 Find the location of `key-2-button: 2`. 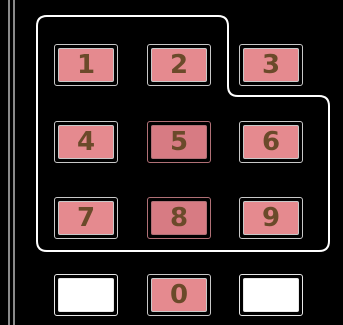

key-2-button: 2 is located at coordinates (179, 65).